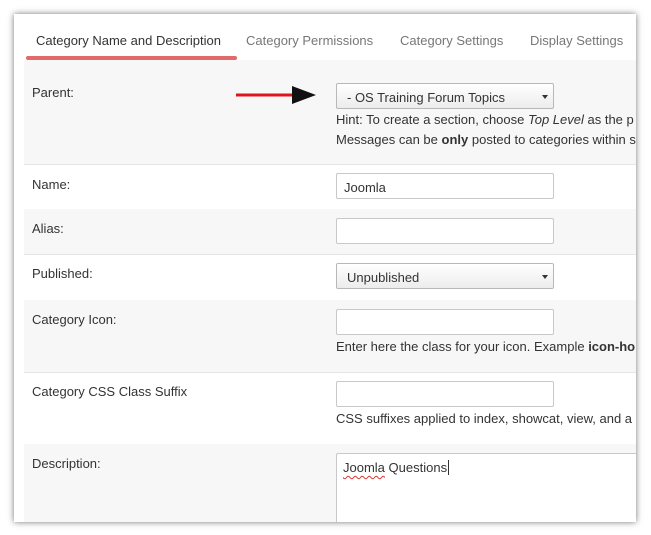 The height and width of the screenshot is (535, 651). Describe the element at coordinates (445, 231) in the screenshot. I see `alias-input` at that location.